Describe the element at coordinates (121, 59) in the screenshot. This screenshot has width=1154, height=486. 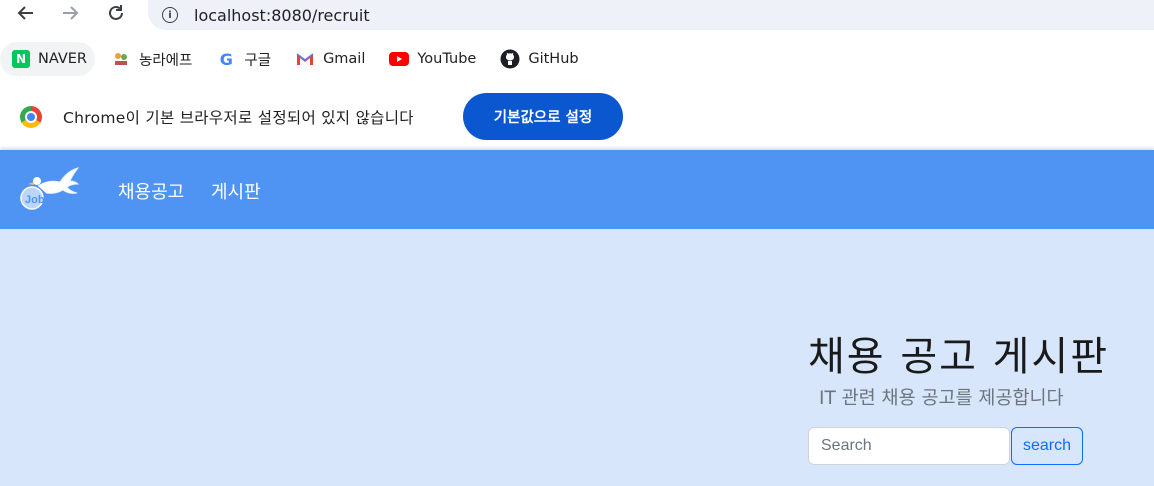
I see `nongra-icon` at that location.